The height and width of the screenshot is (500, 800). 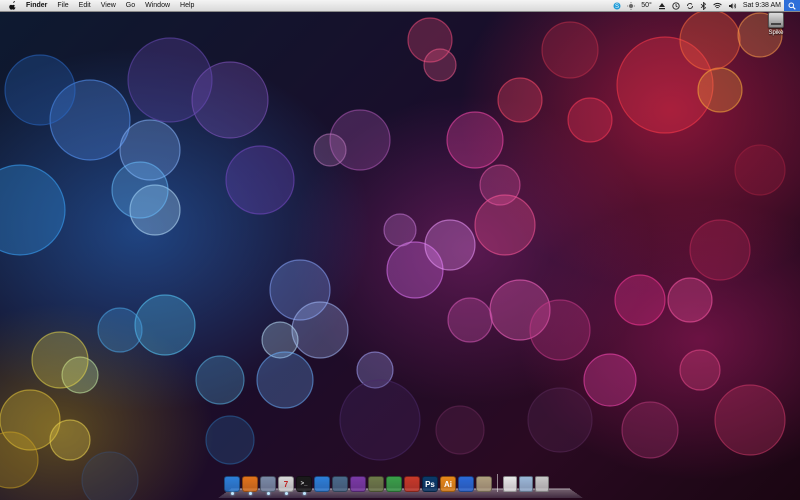 What do you see at coordinates (526, 484) in the screenshot?
I see `dock-downloads-icon` at bounding box center [526, 484].